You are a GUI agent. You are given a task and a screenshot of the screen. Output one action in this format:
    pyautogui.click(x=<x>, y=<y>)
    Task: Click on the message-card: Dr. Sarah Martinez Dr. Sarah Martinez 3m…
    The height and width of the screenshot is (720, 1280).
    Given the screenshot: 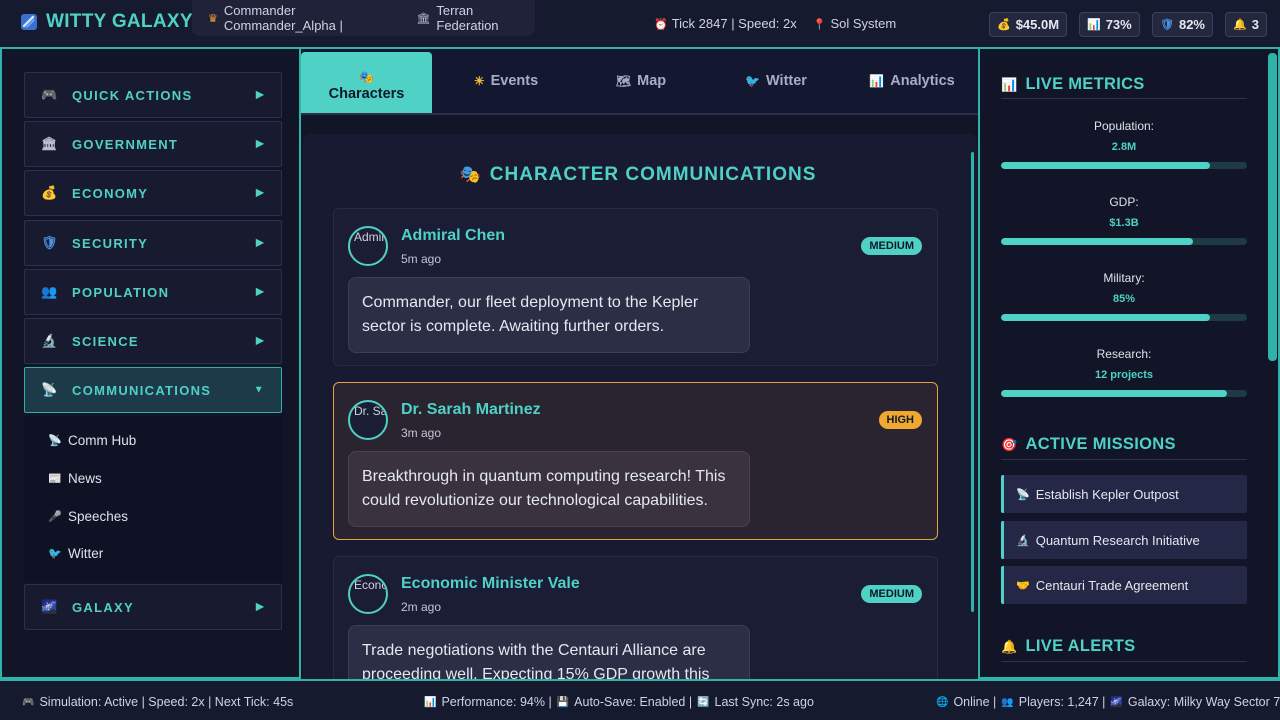 What is the action you would take?
    pyautogui.click(x=635, y=461)
    